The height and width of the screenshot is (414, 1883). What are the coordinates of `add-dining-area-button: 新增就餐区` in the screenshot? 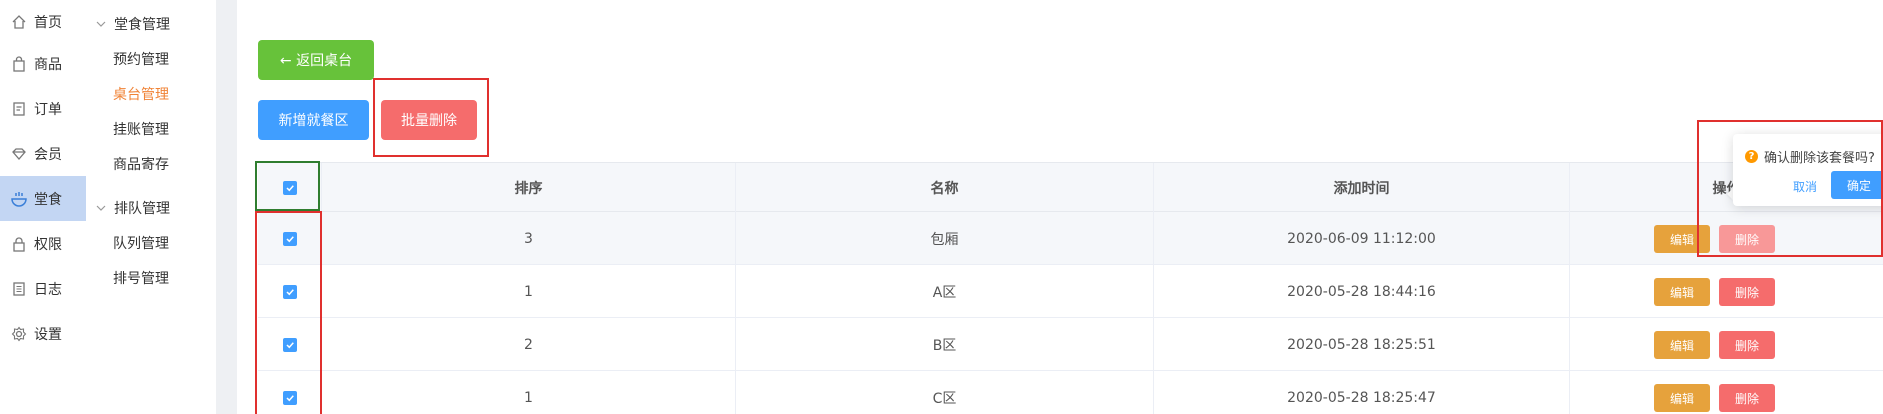 It's located at (313, 120).